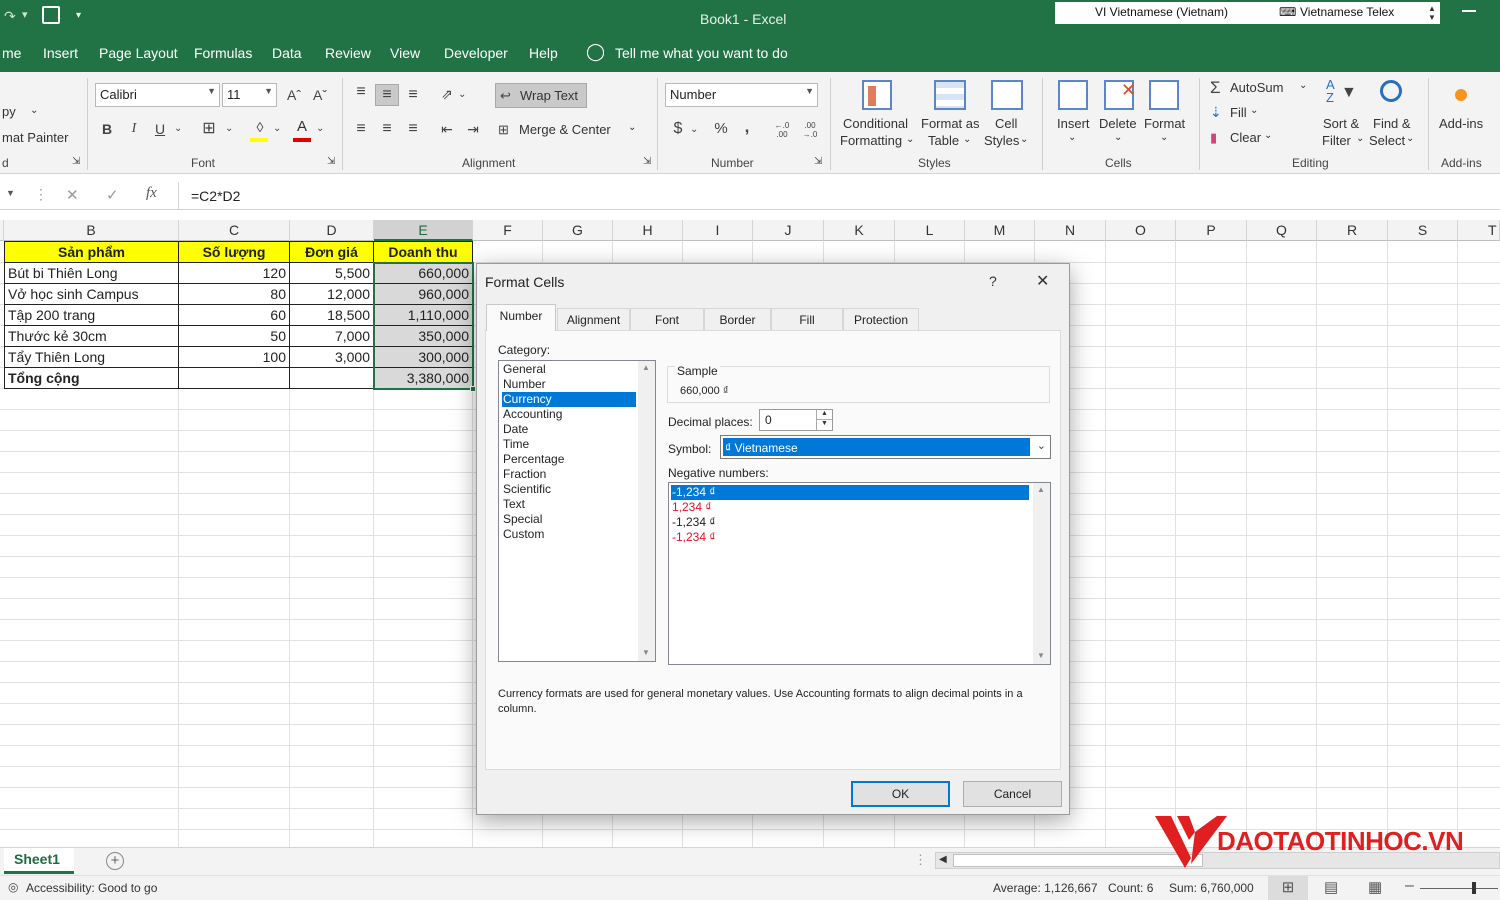 The width and height of the screenshot is (1500, 900). What do you see at coordinates (569, 429) in the screenshot?
I see `category-item: Date` at bounding box center [569, 429].